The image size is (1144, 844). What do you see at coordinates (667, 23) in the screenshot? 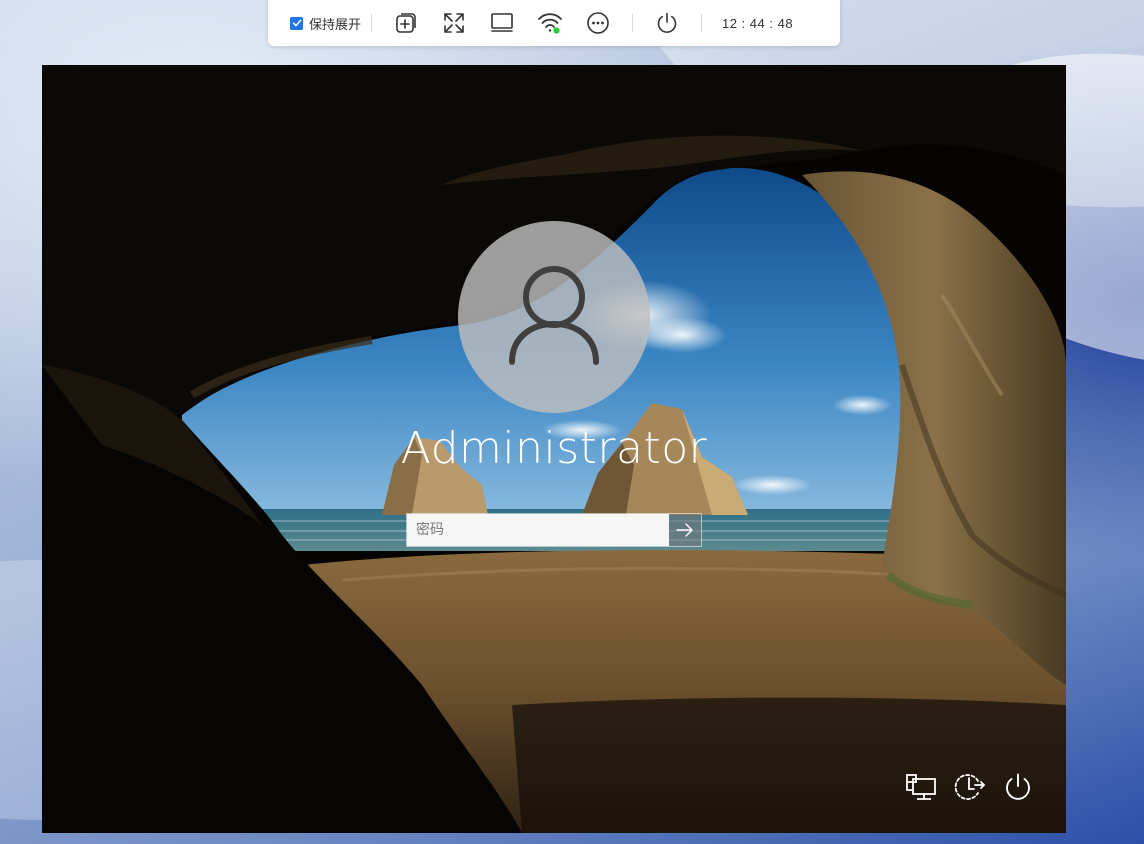
I see `power-icon` at bounding box center [667, 23].